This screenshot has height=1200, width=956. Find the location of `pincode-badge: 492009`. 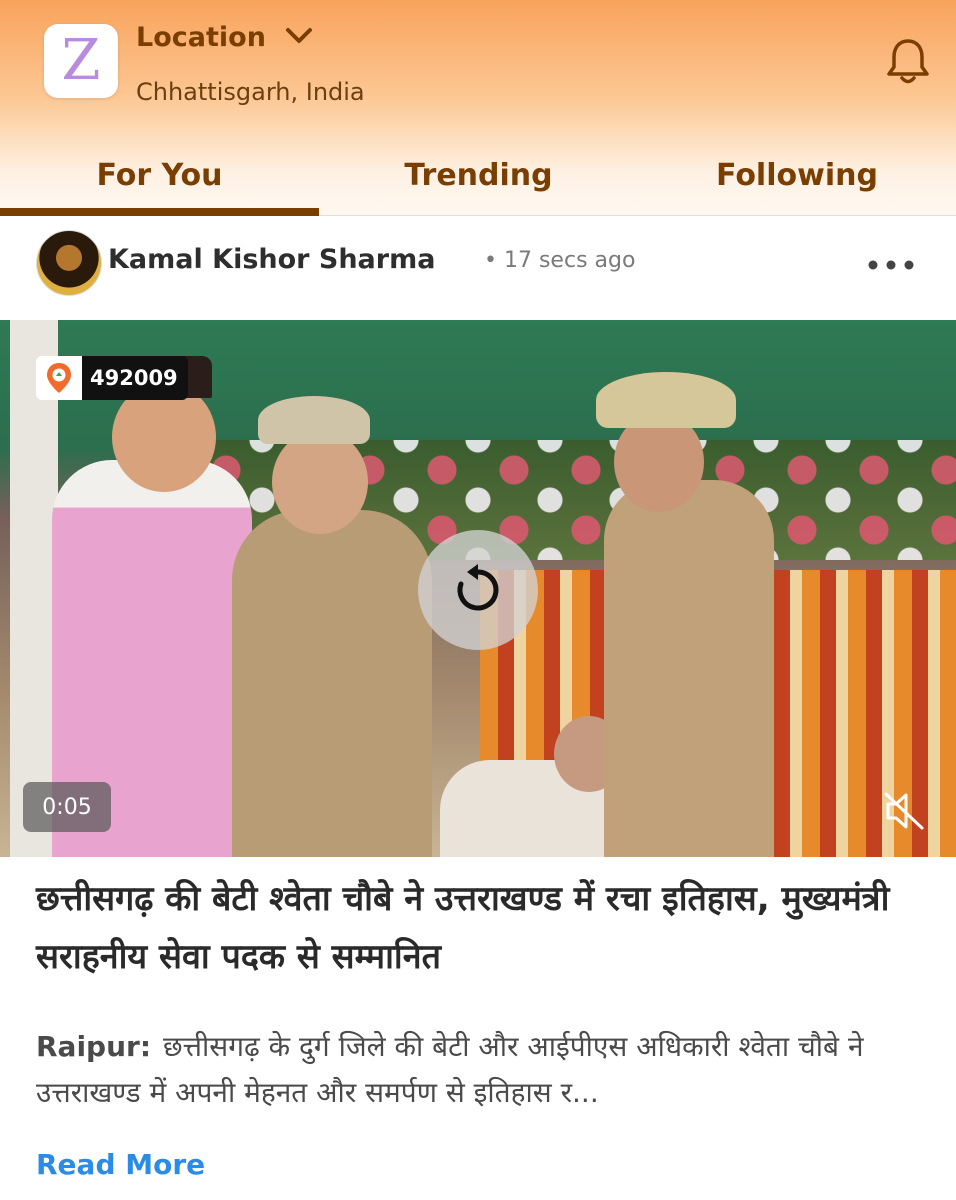

pincode-badge: 492009 is located at coordinates (112, 378).